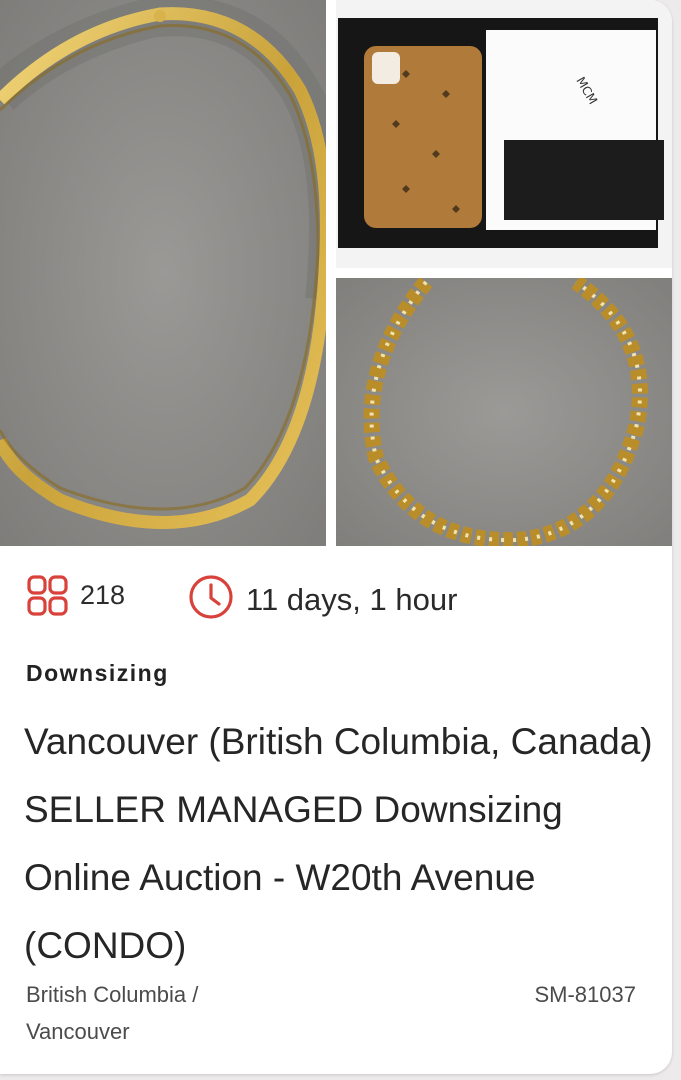 The width and height of the screenshot is (681, 1080). What do you see at coordinates (504, 134) in the screenshot?
I see `gallery-image-phone-case: MCM` at bounding box center [504, 134].